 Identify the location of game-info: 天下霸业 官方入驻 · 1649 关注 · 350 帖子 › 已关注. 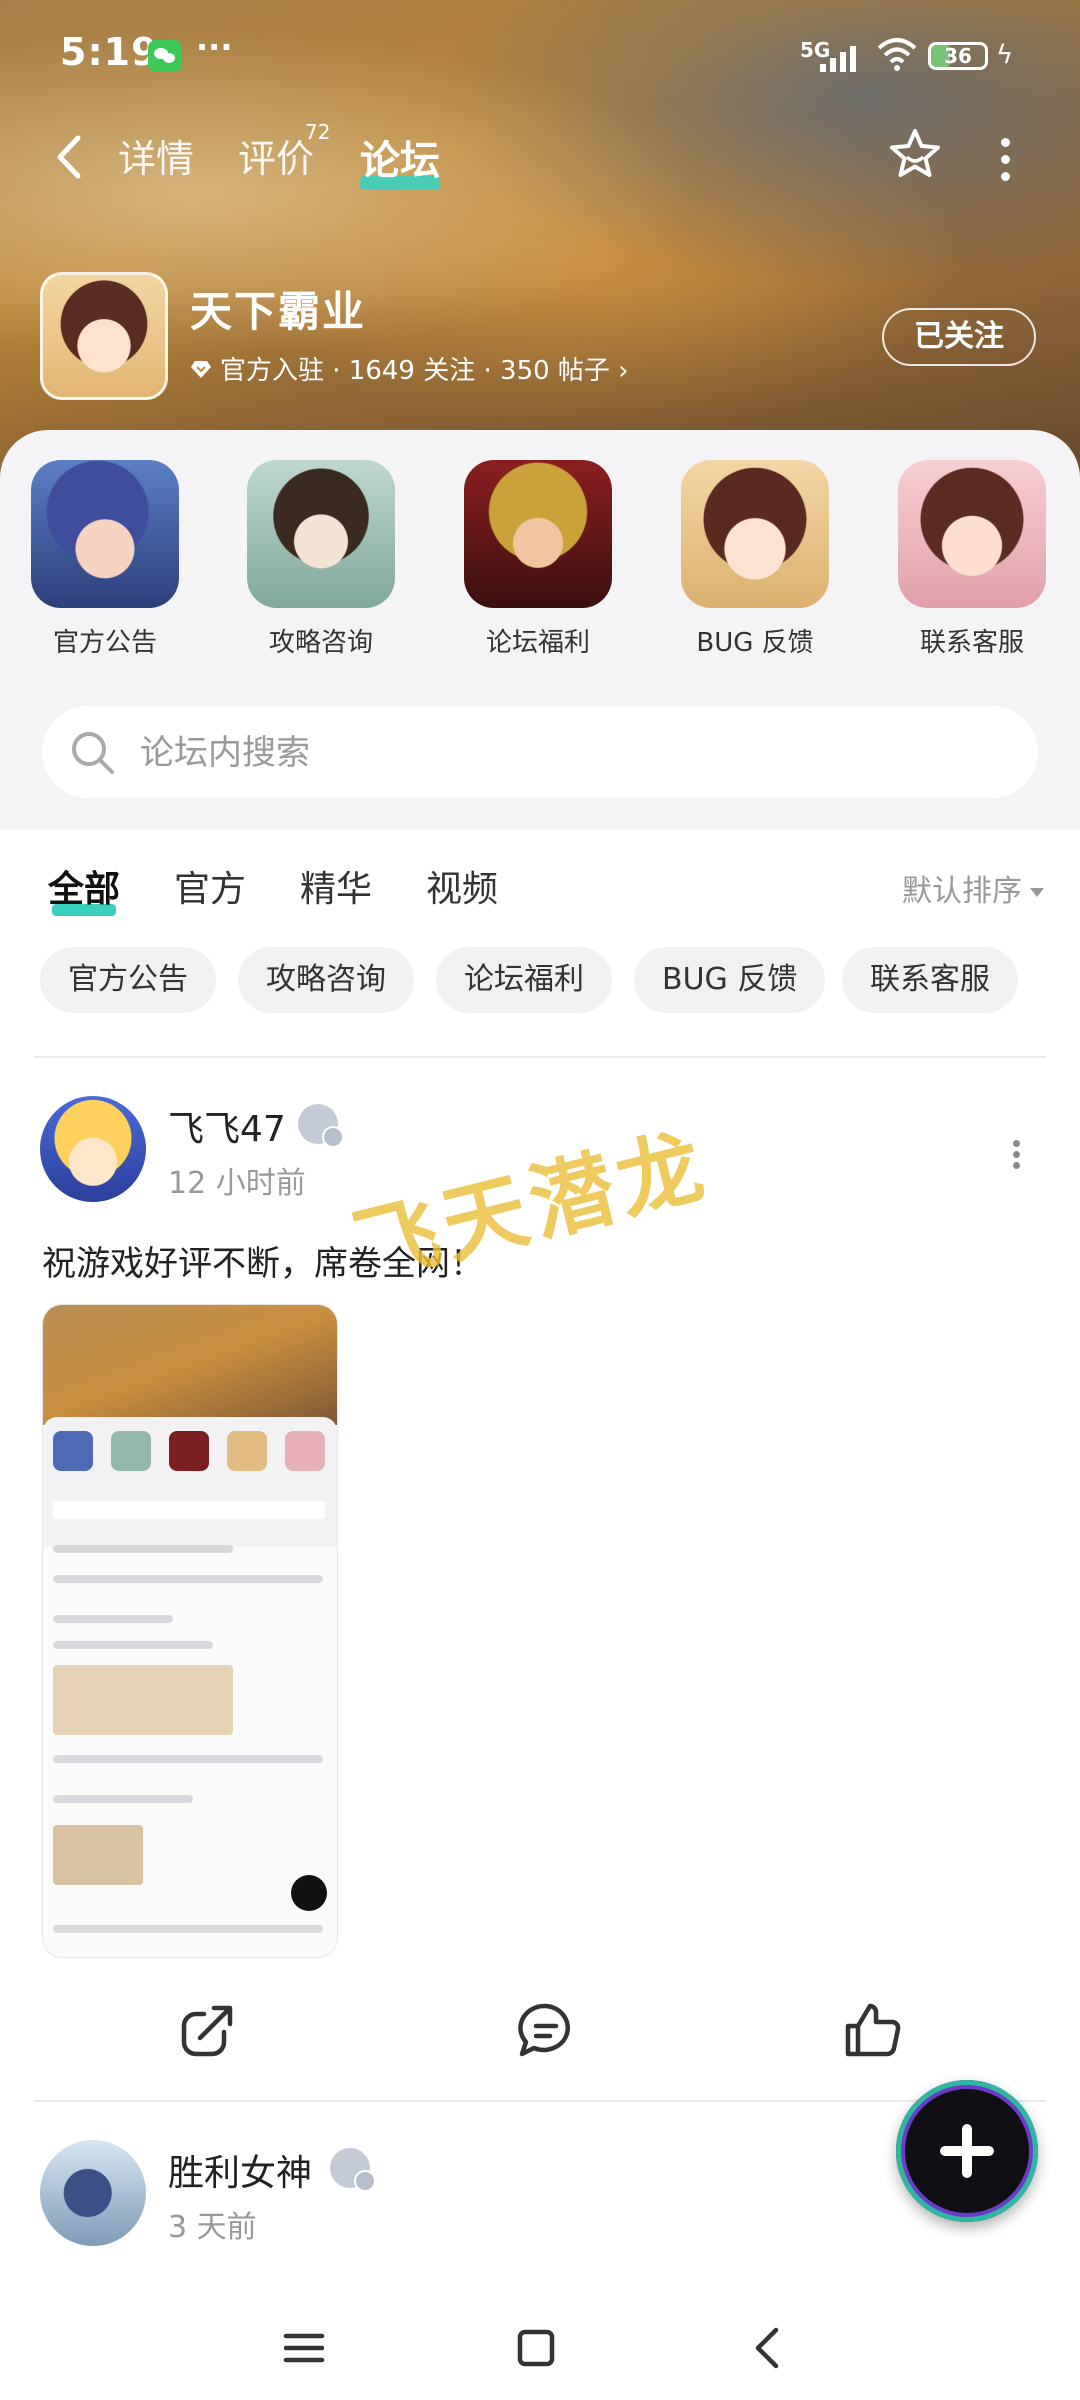
(540, 337).